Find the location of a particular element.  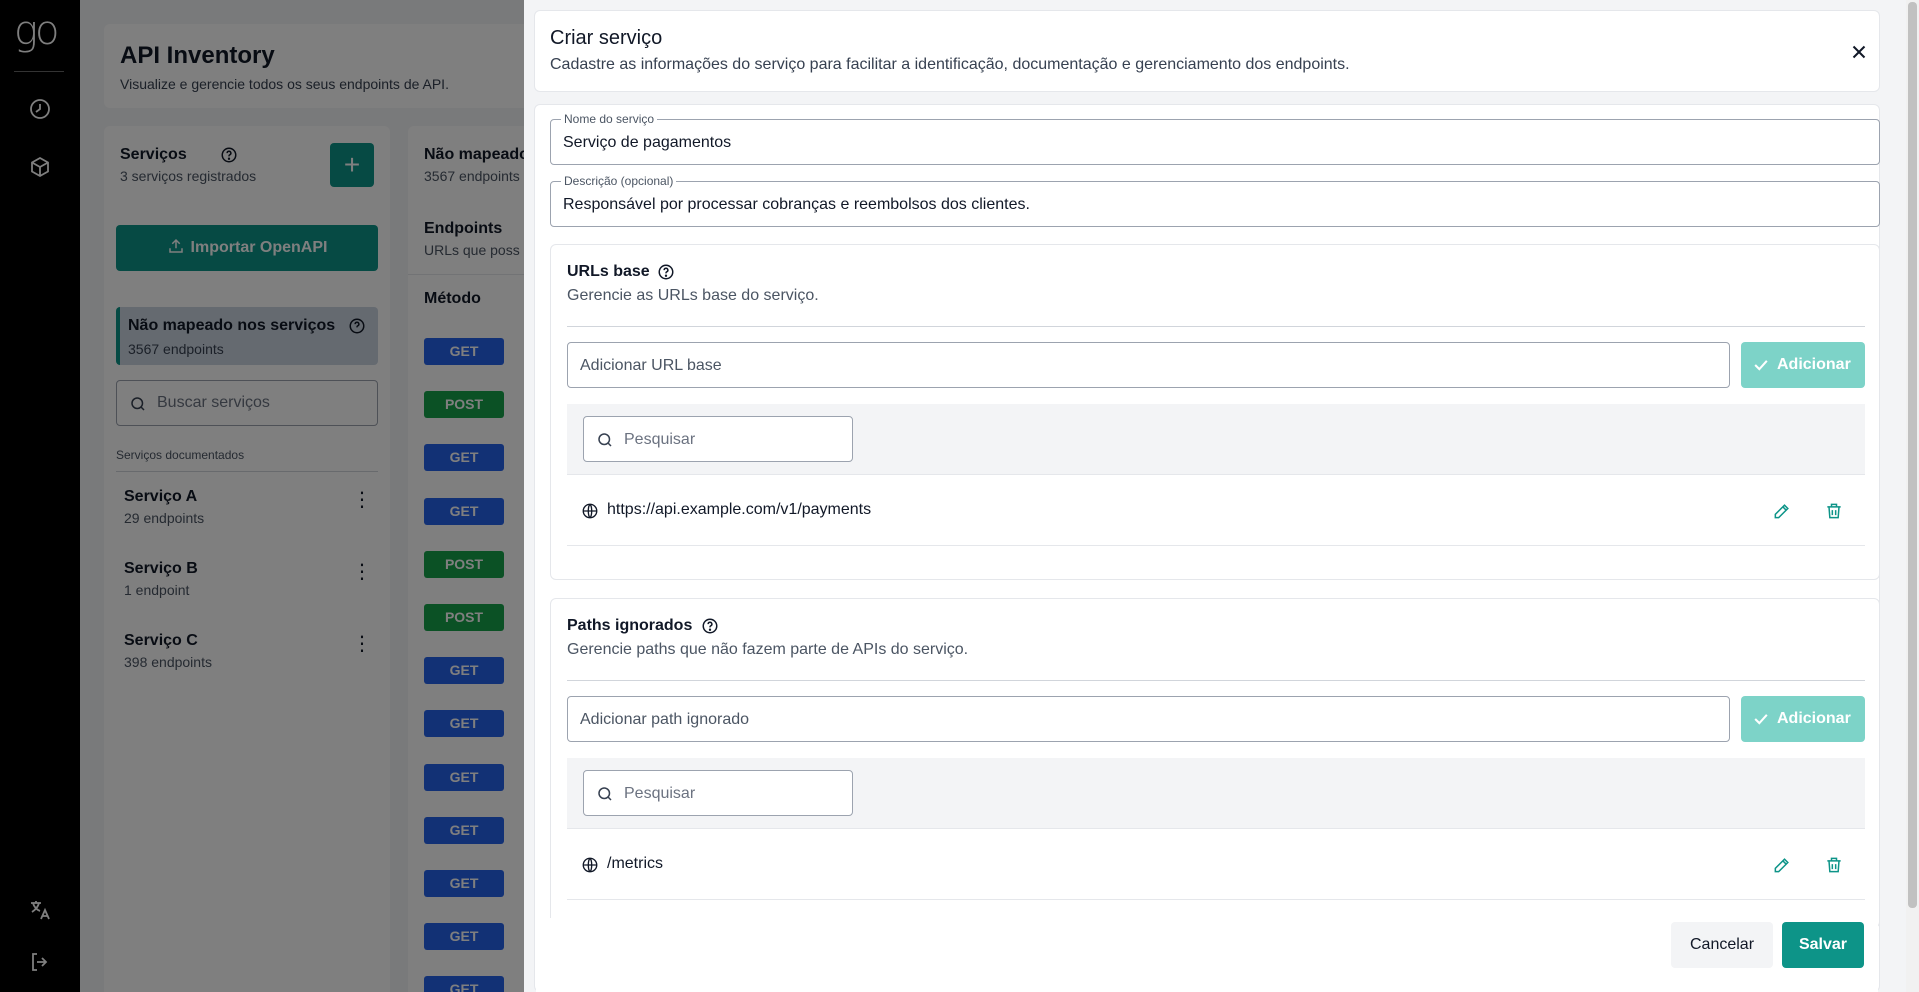

ignored-paths-list: Pesquisar /metrics is located at coordinates (1216, 829).